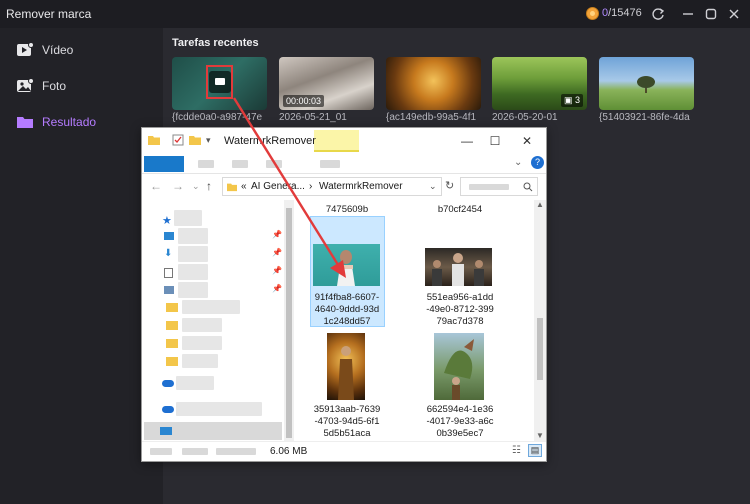  What do you see at coordinates (460, 422) in the screenshot?
I see `file-name: 662594e4-1e36 -4017-9e33-a6c 0b39e5ec7` at bounding box center [460, 422].